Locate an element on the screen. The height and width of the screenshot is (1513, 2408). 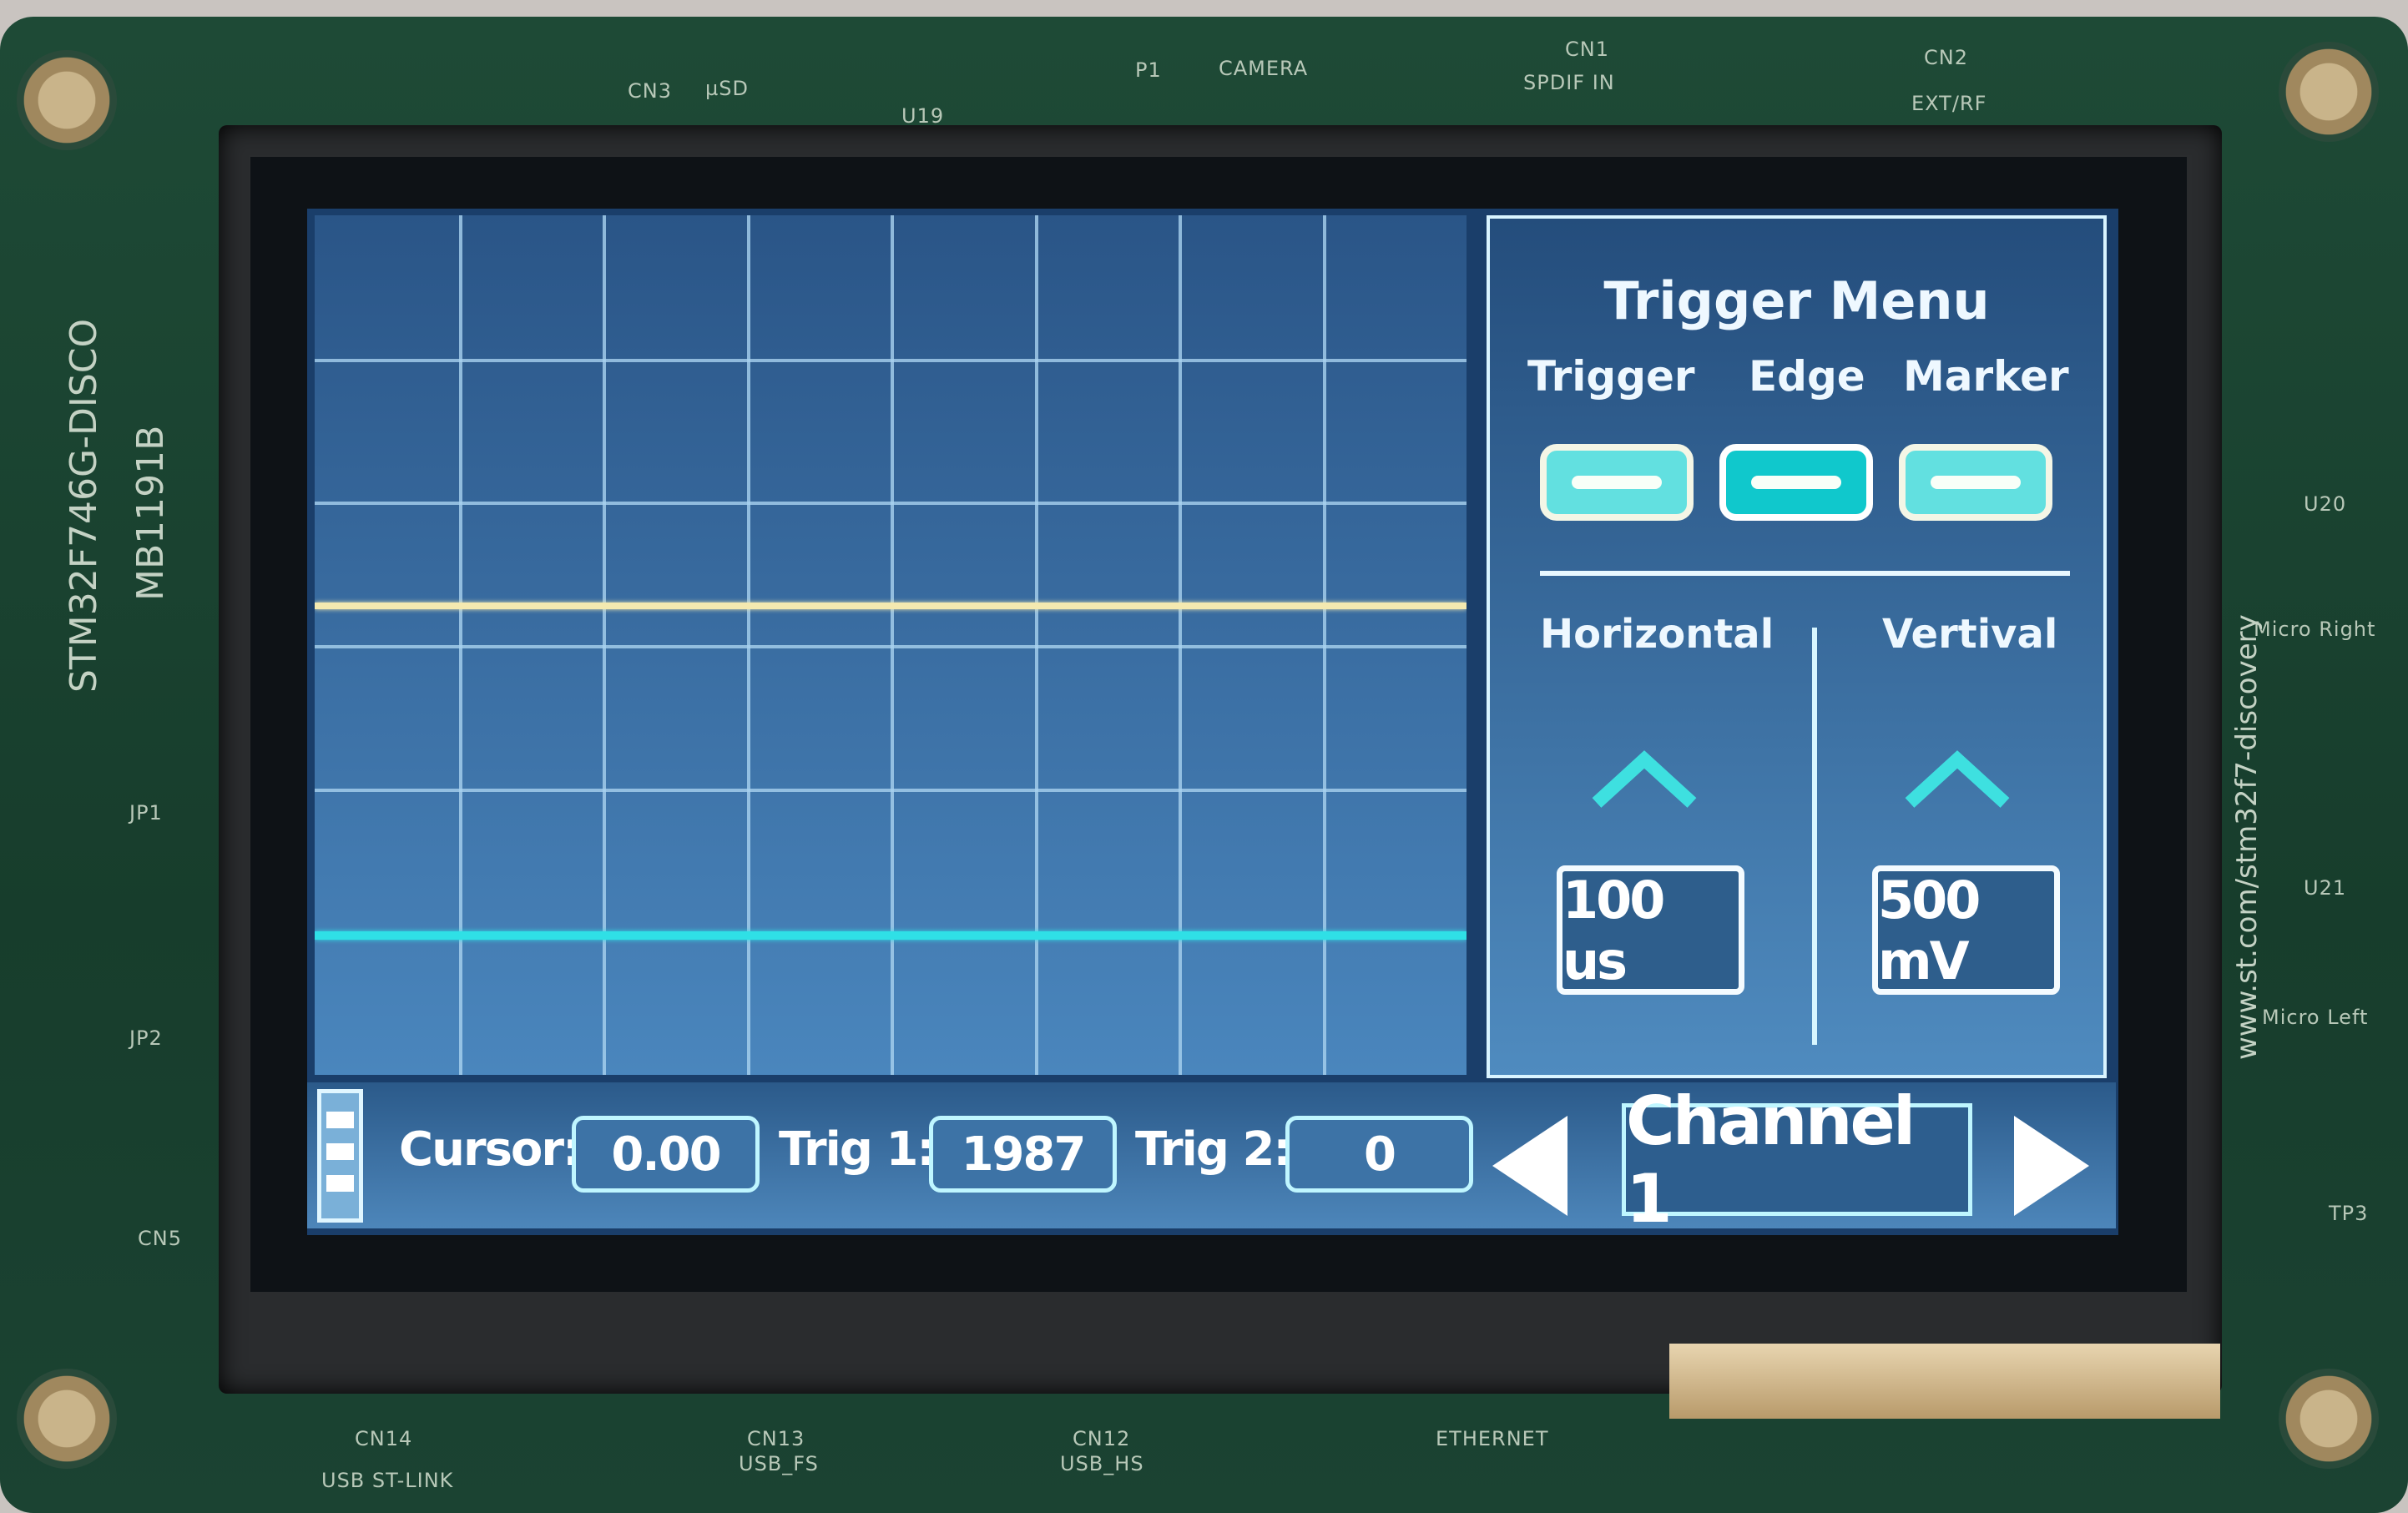
trigger-label: Trigger is located at coordinates (1611, 377).